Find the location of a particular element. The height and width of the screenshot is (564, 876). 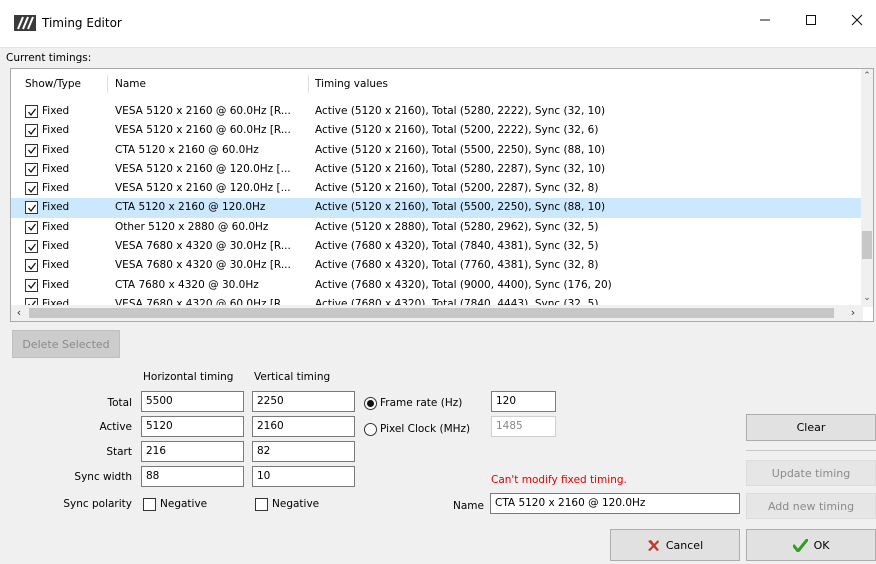

vertical-negative-checkbox is located at coordinates (261, 504).